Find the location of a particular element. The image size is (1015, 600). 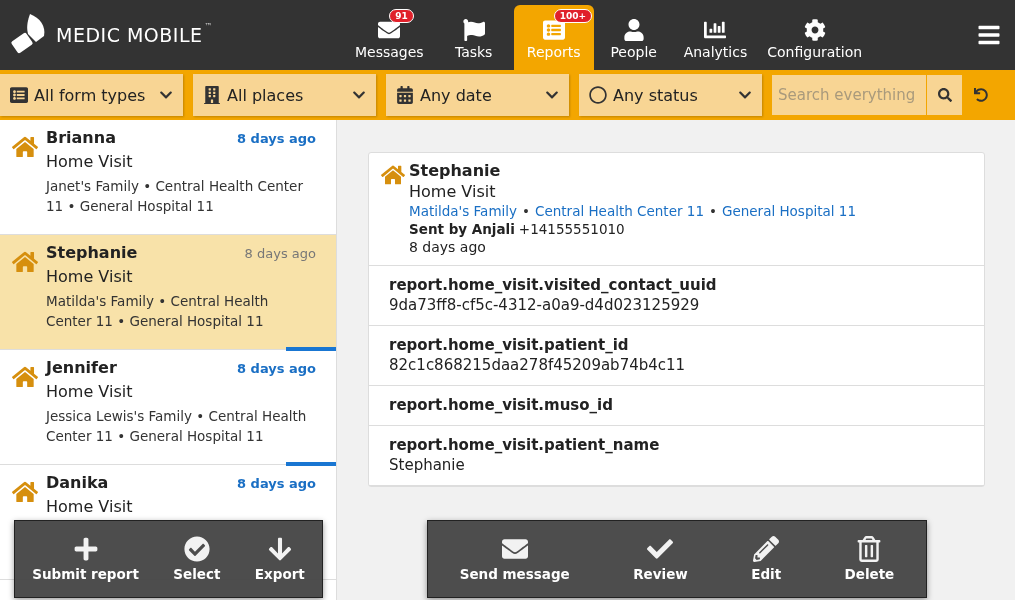

tab-label: Analytics is located at coordinates (715, 52).